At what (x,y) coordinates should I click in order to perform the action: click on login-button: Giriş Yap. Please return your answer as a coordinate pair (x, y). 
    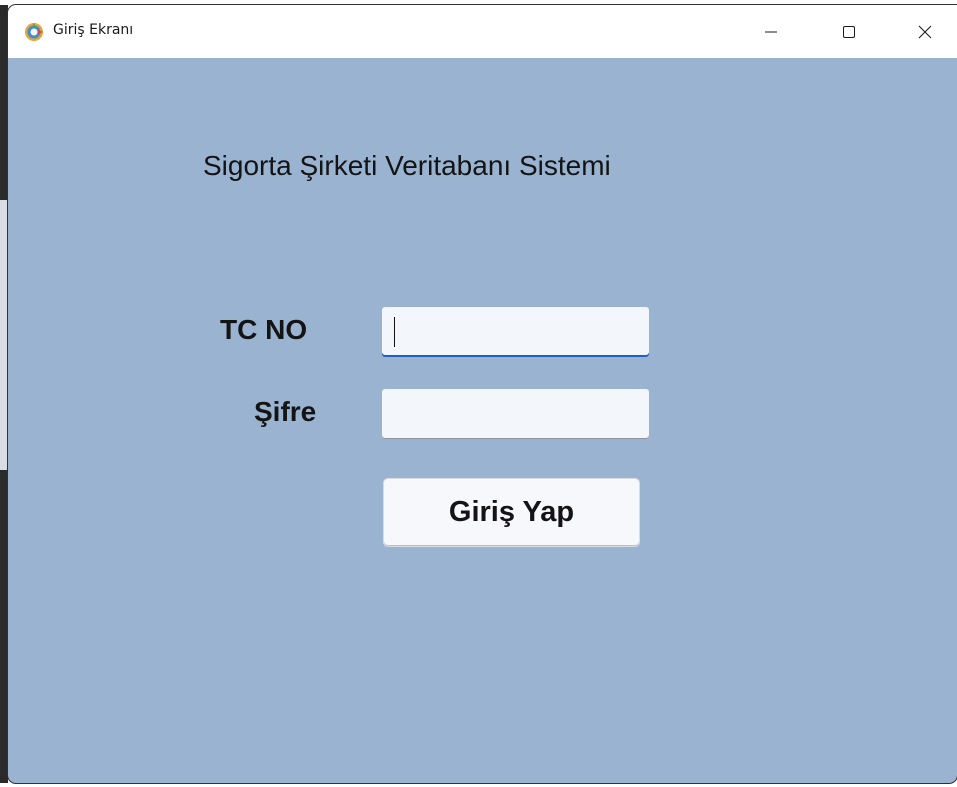
    Looking at the image, I should click on (511, 512).